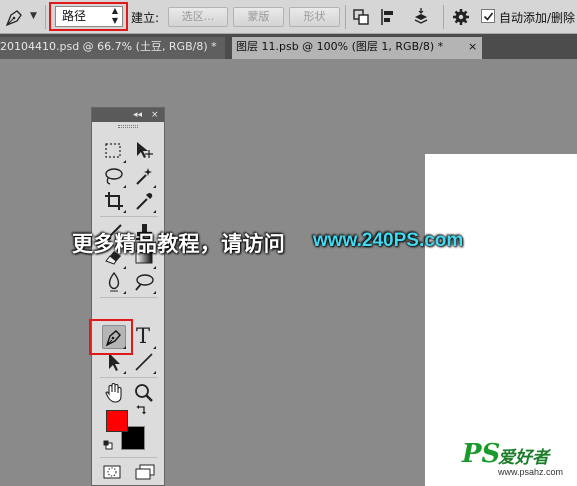 Image resolution: width=577 pixels, height=486 pixels. Describe the element at coordinates (258, 17) in the screenshot. I see `make-mask-button: 蒙版` at that location.